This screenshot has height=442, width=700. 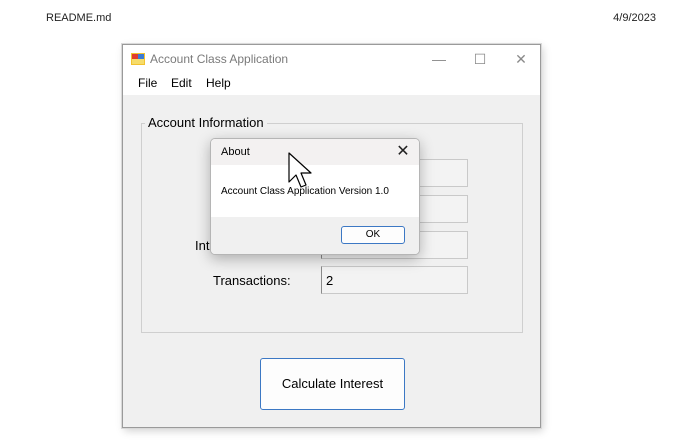 I want to click on document-date: 4/9/2023, so click(x=634, y=18).